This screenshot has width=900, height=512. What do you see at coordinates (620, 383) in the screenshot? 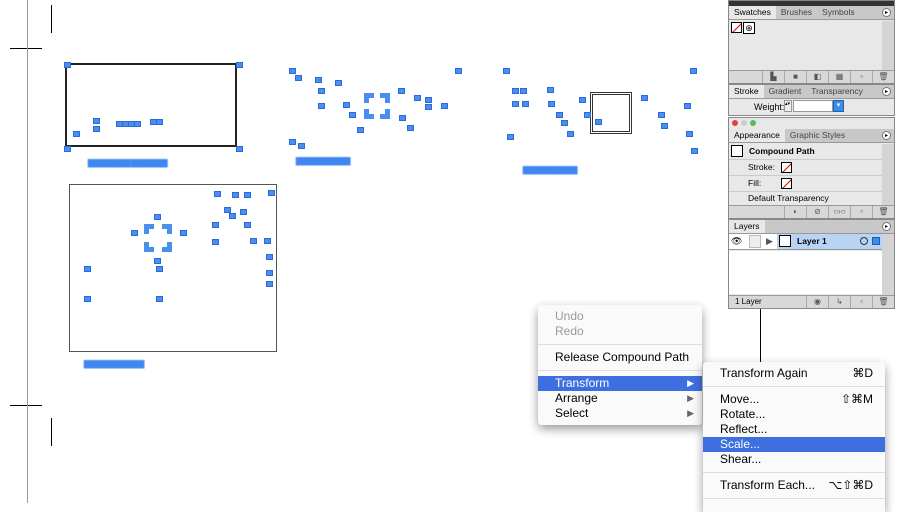
I see `menu-item-transform: Transform ▶` at bounding box center [620, 383].